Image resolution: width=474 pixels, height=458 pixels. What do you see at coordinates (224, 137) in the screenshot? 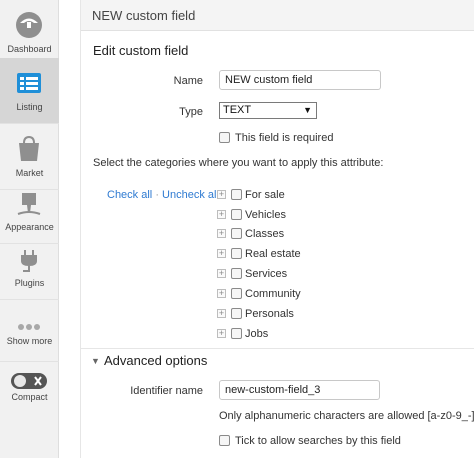
I see `required-checkbox` at bounding box center [224, 137].